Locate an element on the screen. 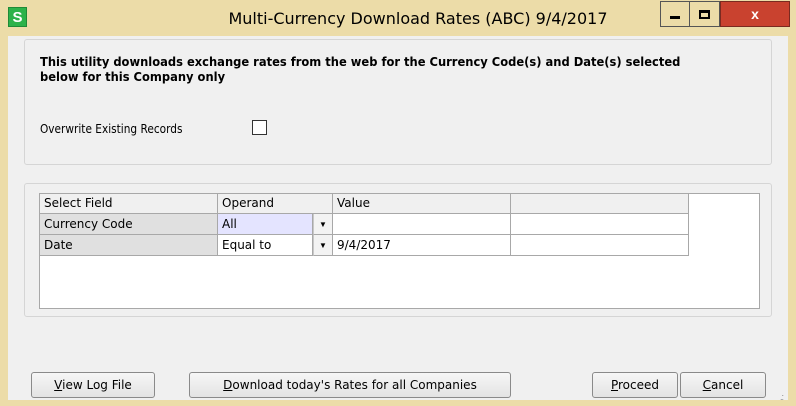 The image size is (796, 406). view-log-file-button: View Log File is located at coordinates (93, 385).